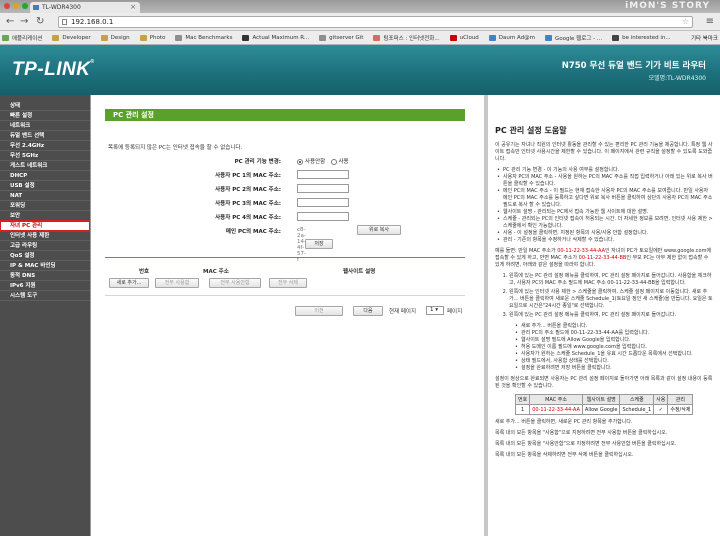 The height and width of the screenshot is (536, 720). Describe the element at coordinates (152, 37) in the screenshot. I see `bookmark-item: Photo` at that location.